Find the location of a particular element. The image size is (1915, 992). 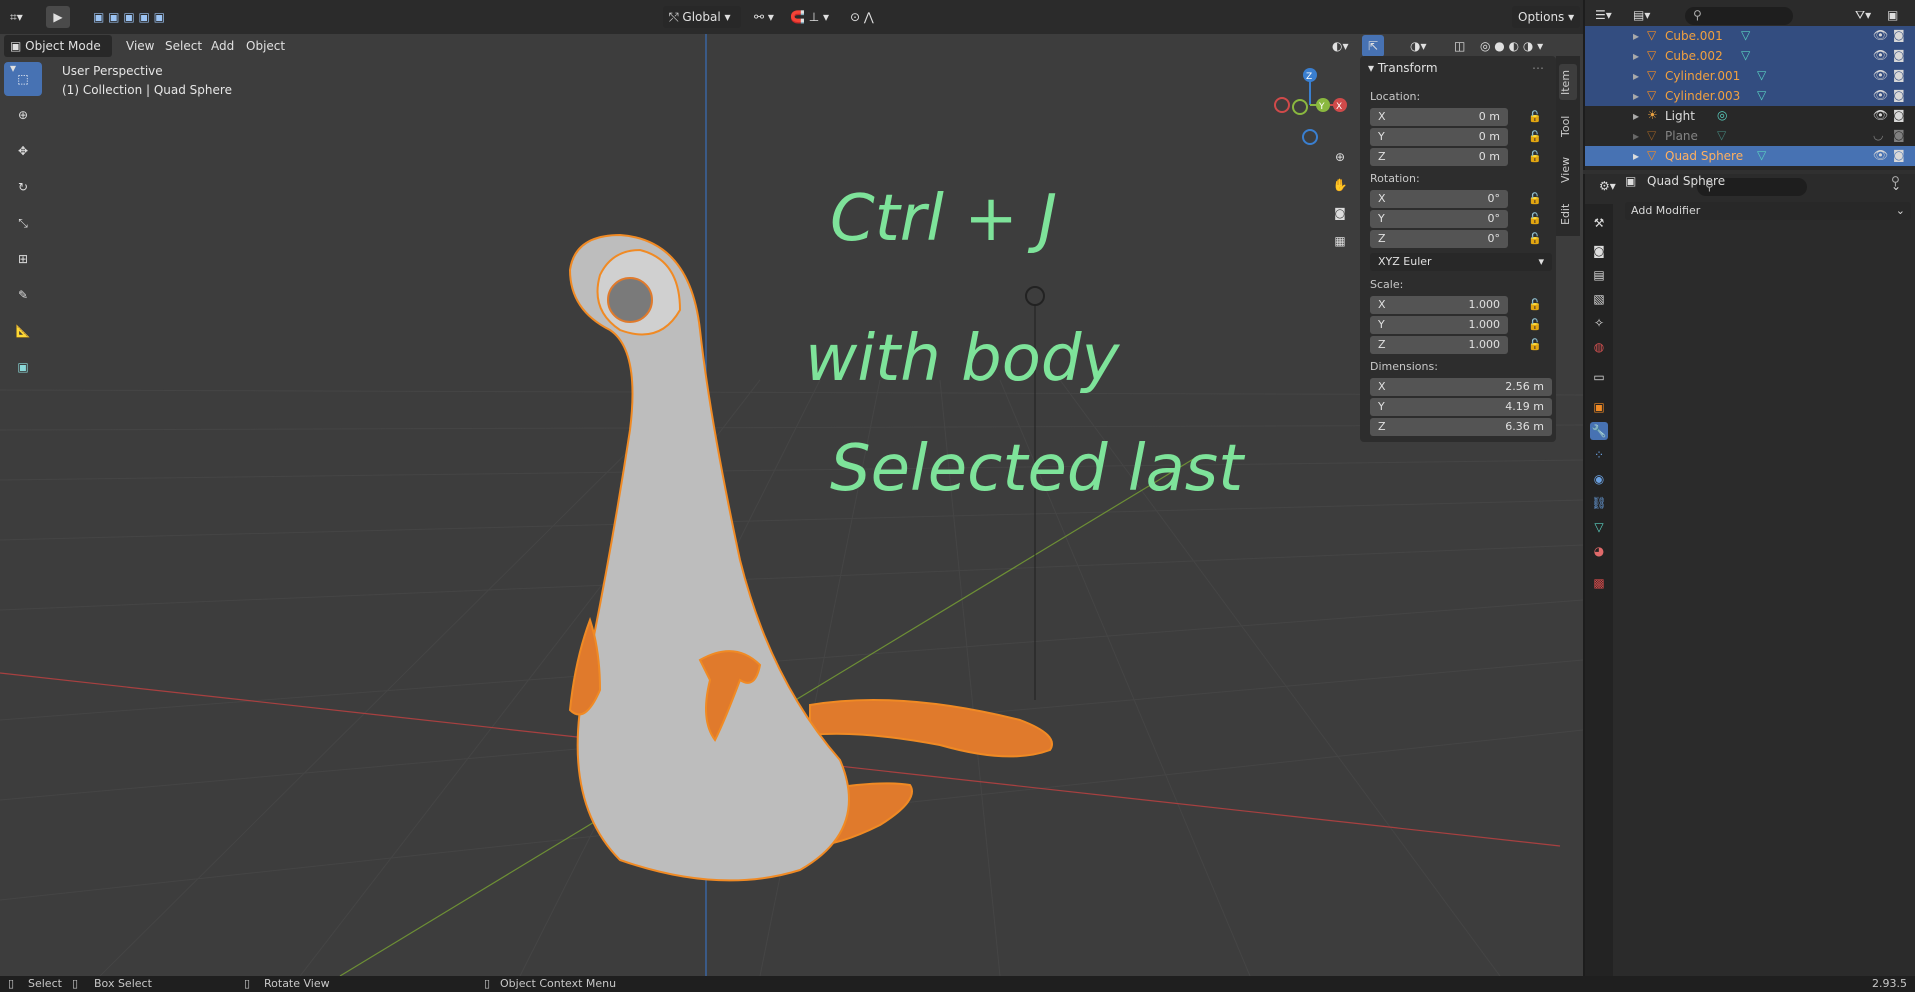

orientation-dropdown: ⤲ Global ▾ is located at coordinates (702, 17).